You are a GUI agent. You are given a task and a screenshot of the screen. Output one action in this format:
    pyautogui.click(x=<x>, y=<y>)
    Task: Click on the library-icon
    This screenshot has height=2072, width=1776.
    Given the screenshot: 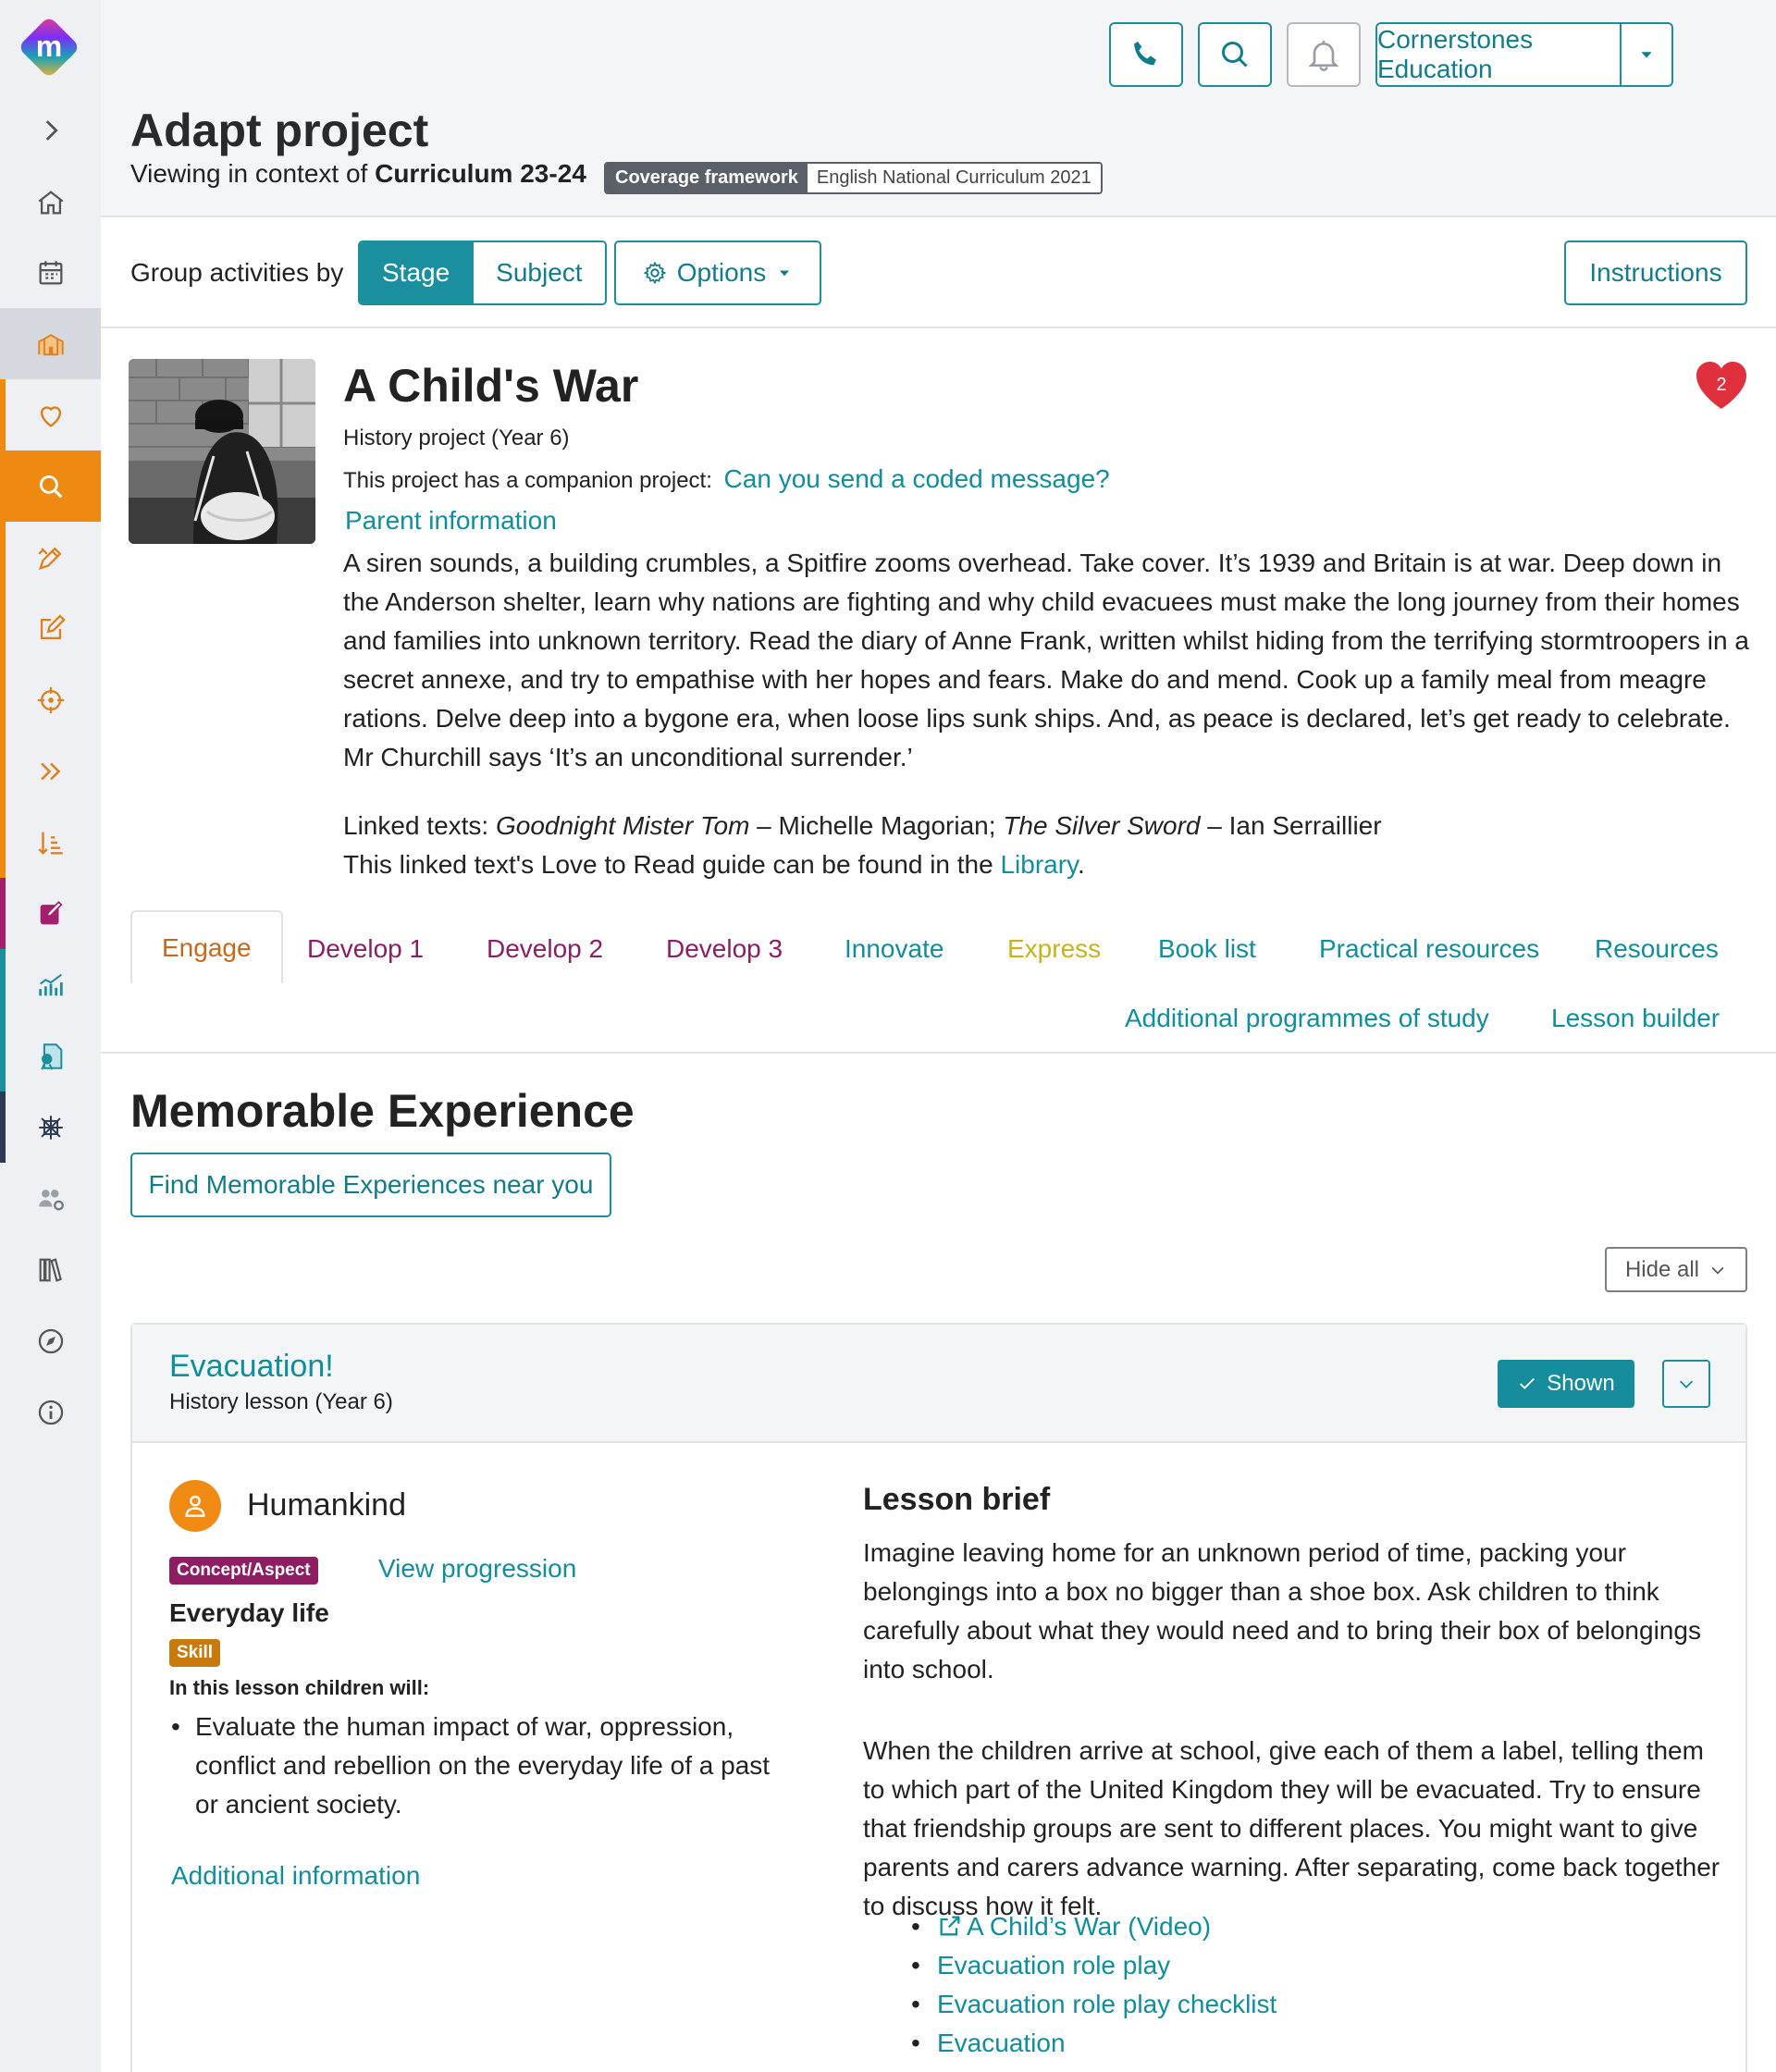 What is the action you would take?
    pyautogui.click(x=51, y=1270)
    